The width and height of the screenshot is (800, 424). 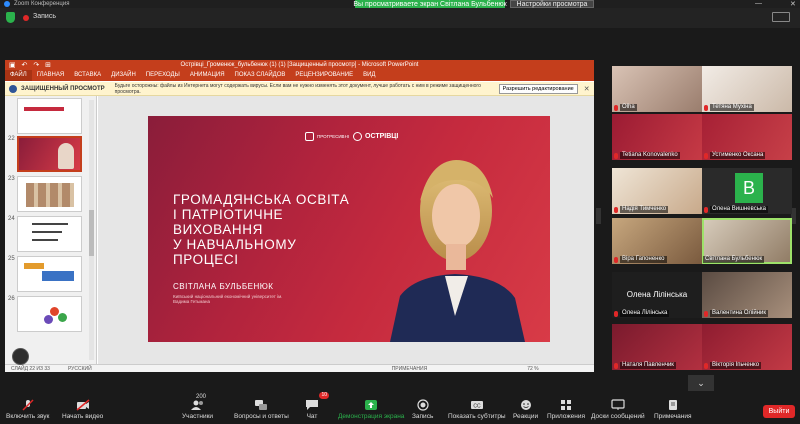 I want to click on security-shield-icon, so click(x=10, y=17).